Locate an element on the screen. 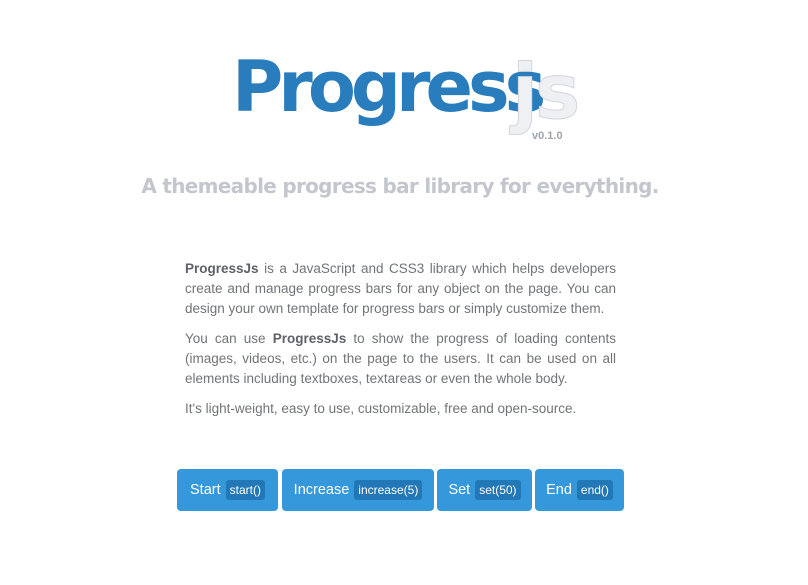  set-button: Set set(50) is located at coordinates (484, 490).